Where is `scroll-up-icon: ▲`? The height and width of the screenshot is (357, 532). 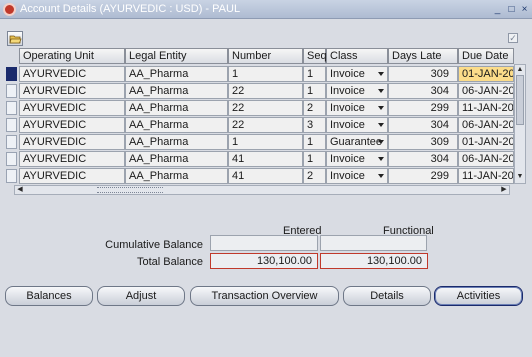
scroll-up-icon: ▲ is located at coordinates (520, 70).